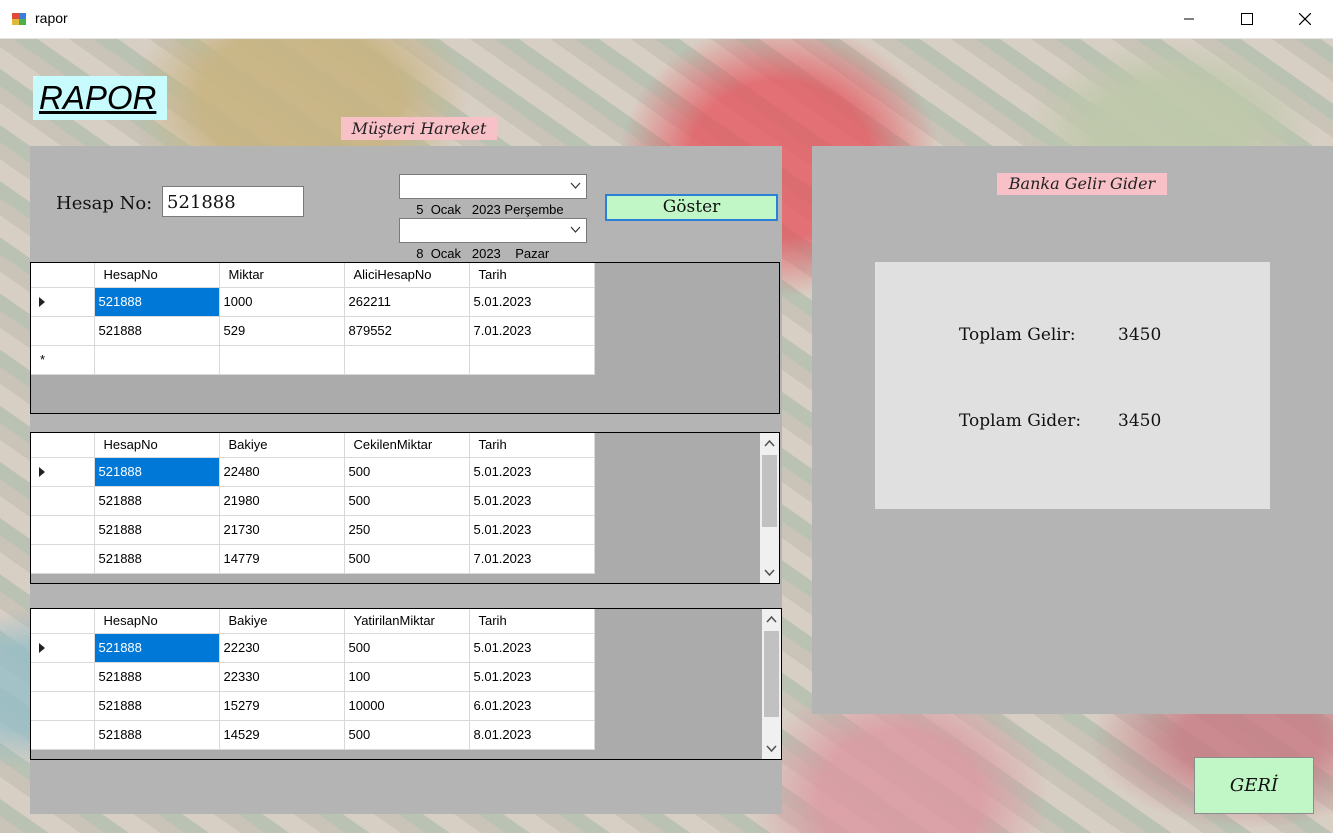 This screenshot has height=833, width=1333. Describe the element at coordinates (282, 706) in the screenshot. I see `table-cell: 15279` at that location.